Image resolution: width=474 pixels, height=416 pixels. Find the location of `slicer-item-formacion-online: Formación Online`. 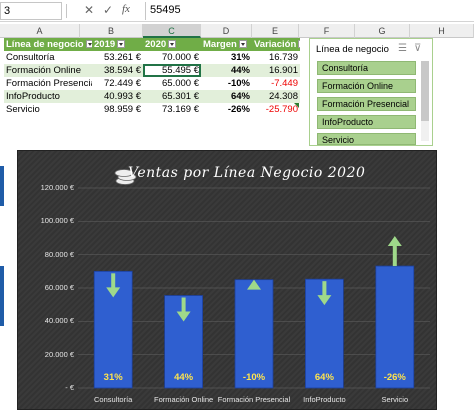

slicer-item-formacion-online: Formación Online is located at coordinates (366, 86).